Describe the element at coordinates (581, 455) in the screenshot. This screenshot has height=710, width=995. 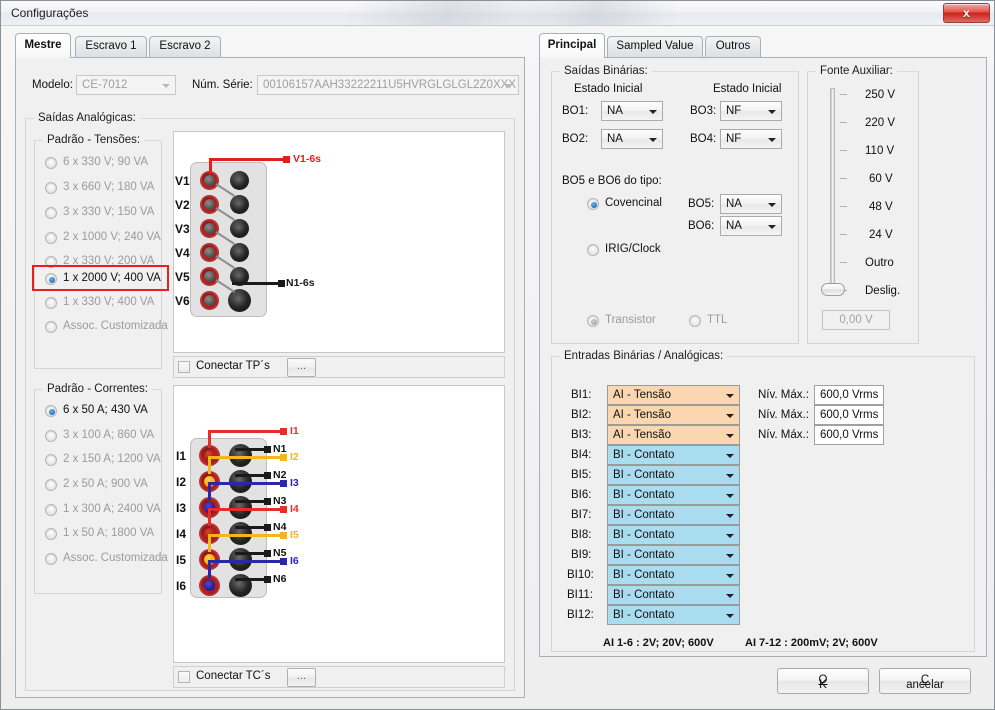
I see `bi4-label: BI4:` at that location.